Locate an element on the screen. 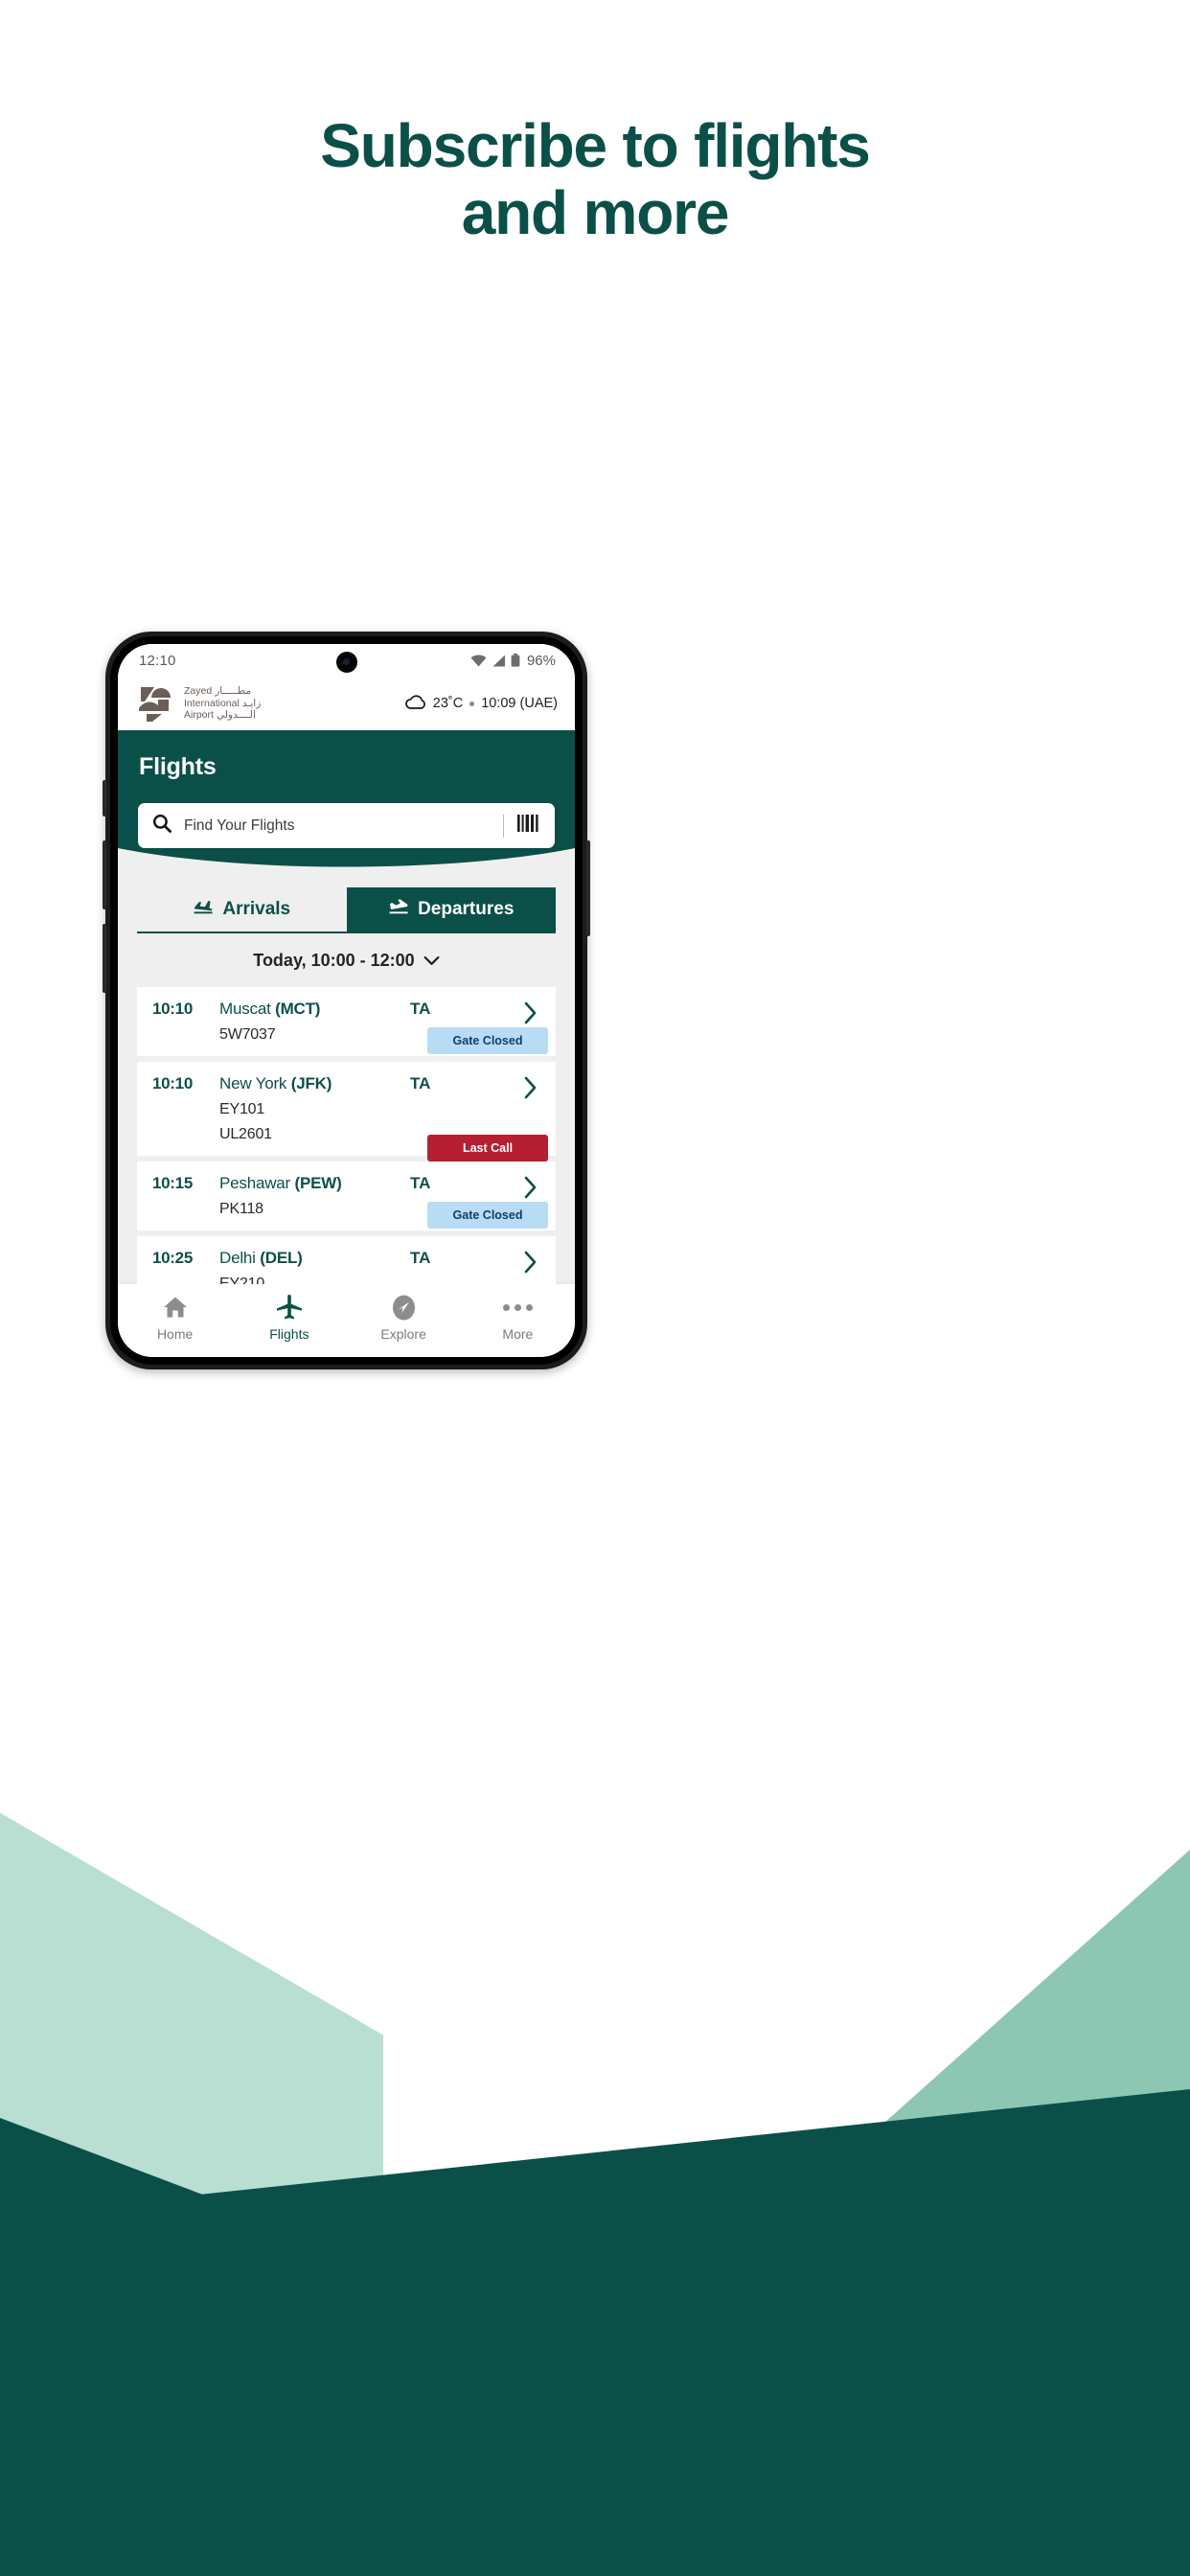  barcode-icon is located at coordinates (528, 826).